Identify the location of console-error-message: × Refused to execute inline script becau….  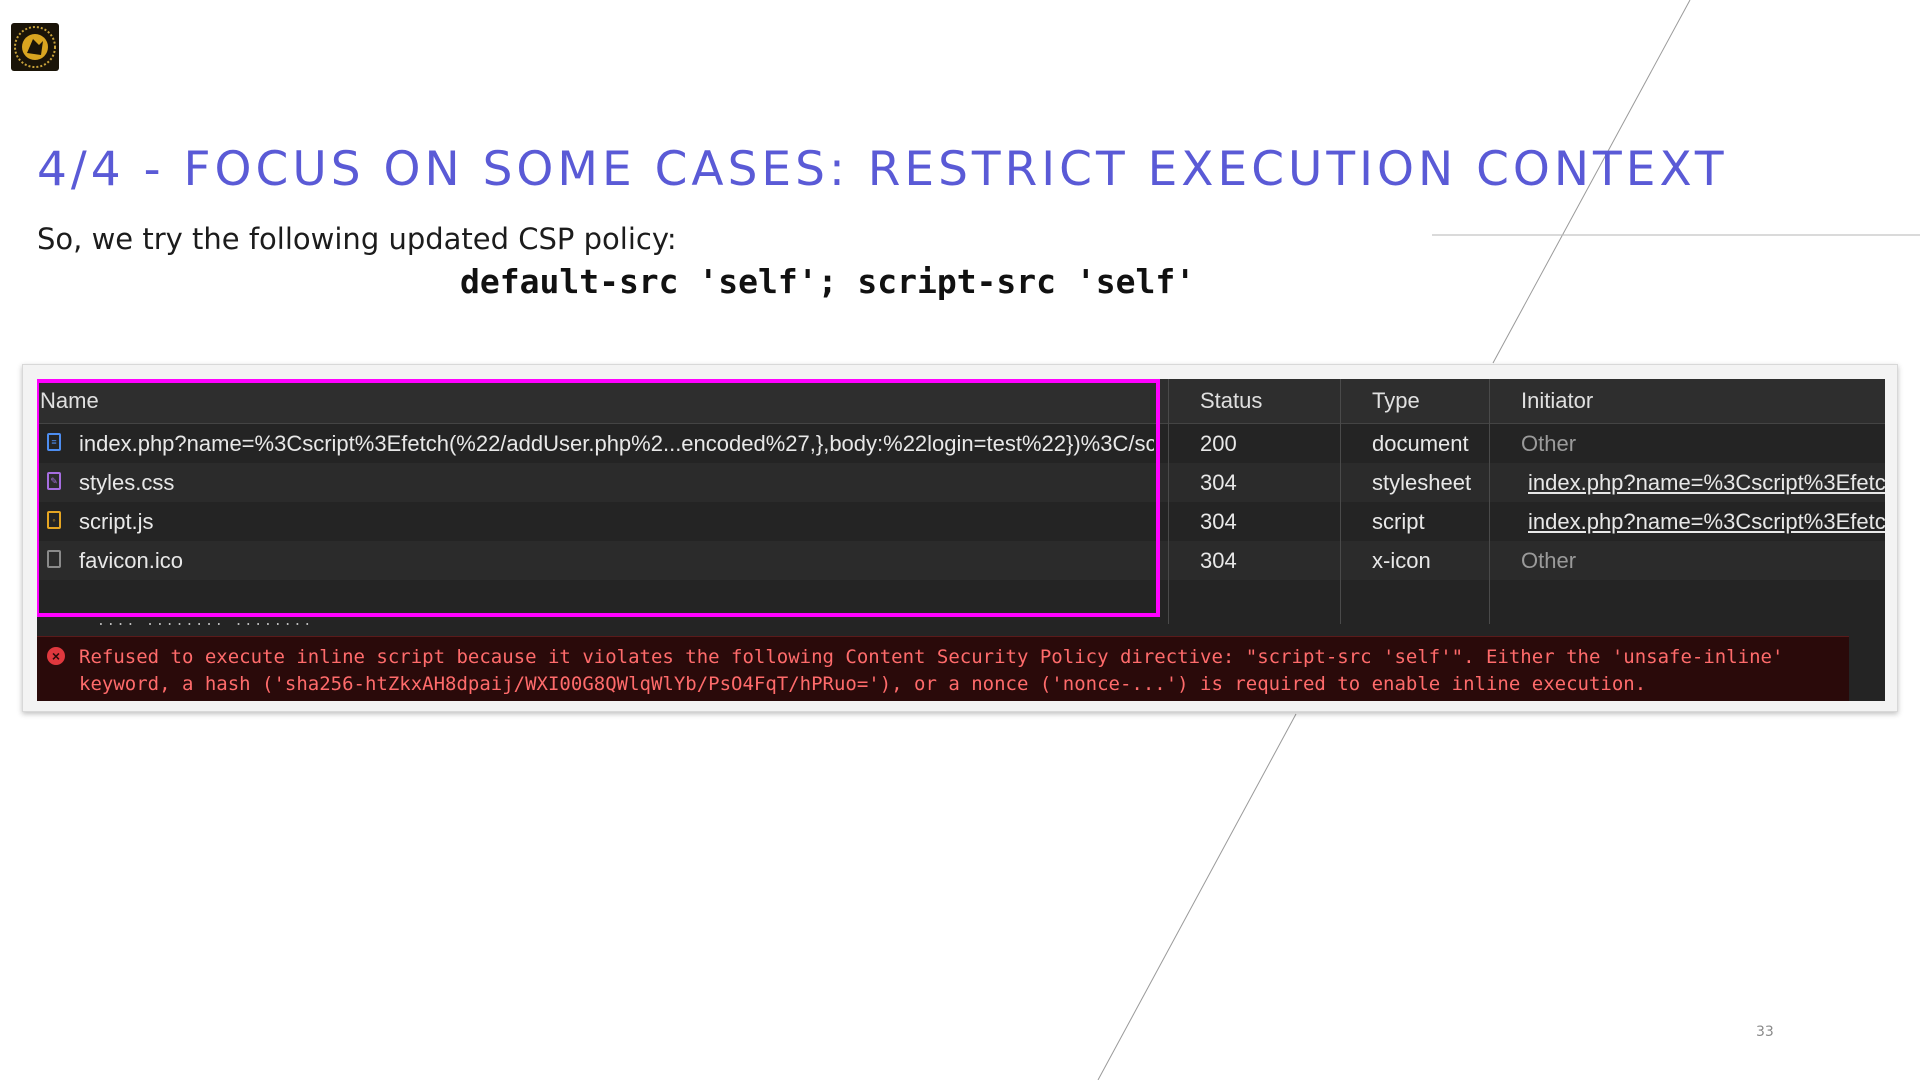
(943, 668).